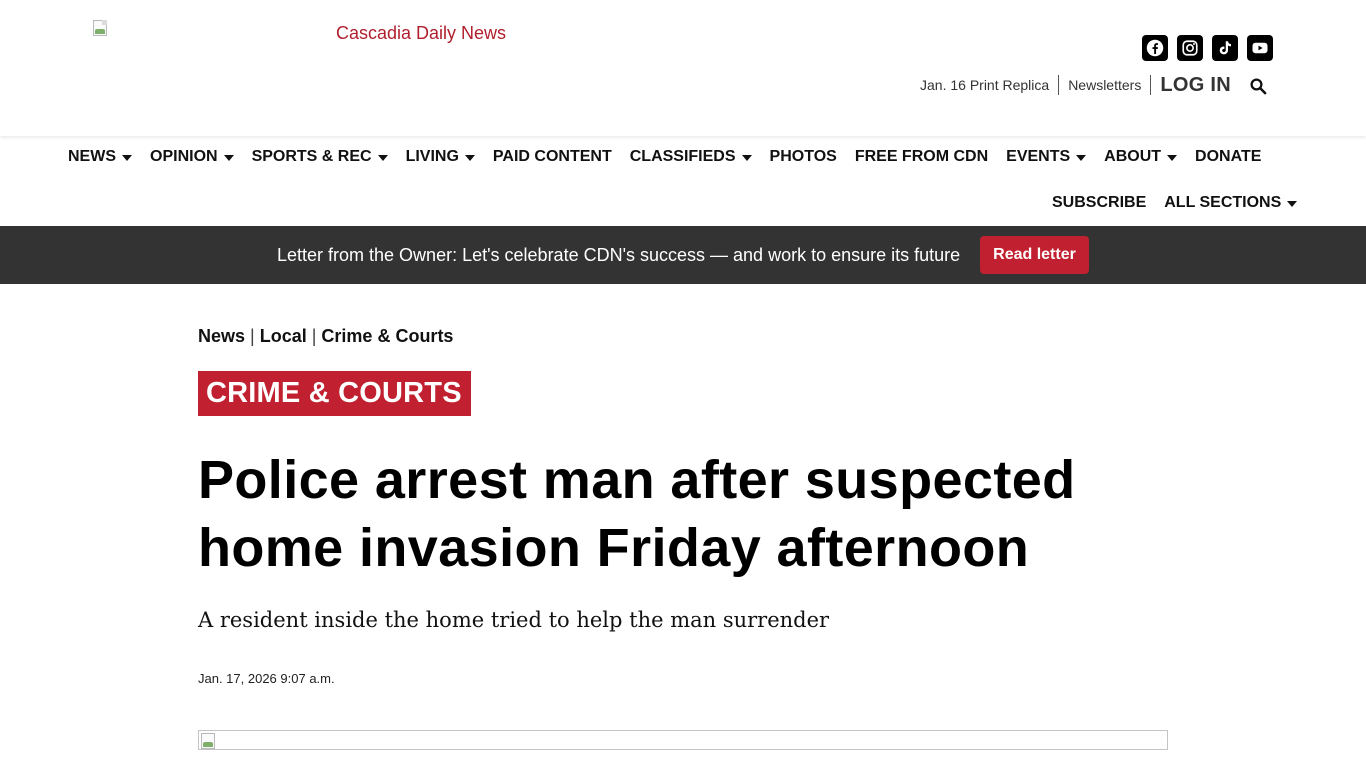 This screenshot has width=1366, height=768. I want to click on newsletters-link: Newsletters, so click(1104, 85).